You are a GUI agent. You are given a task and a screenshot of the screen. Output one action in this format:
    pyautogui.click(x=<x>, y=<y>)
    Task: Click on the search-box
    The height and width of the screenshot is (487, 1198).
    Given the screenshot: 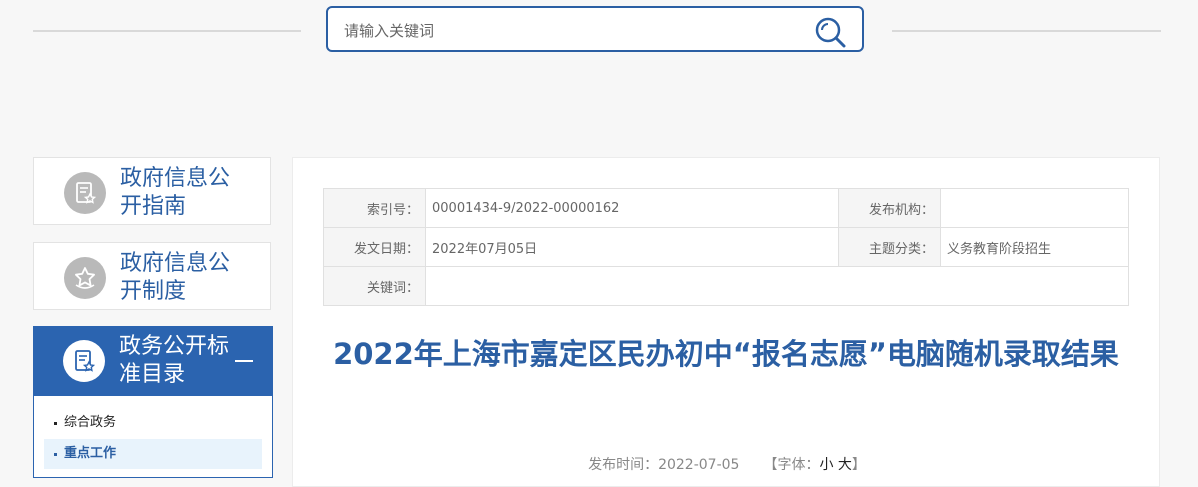 What is the action you would take?
    pyautogui.click(x=595, y=29)
    